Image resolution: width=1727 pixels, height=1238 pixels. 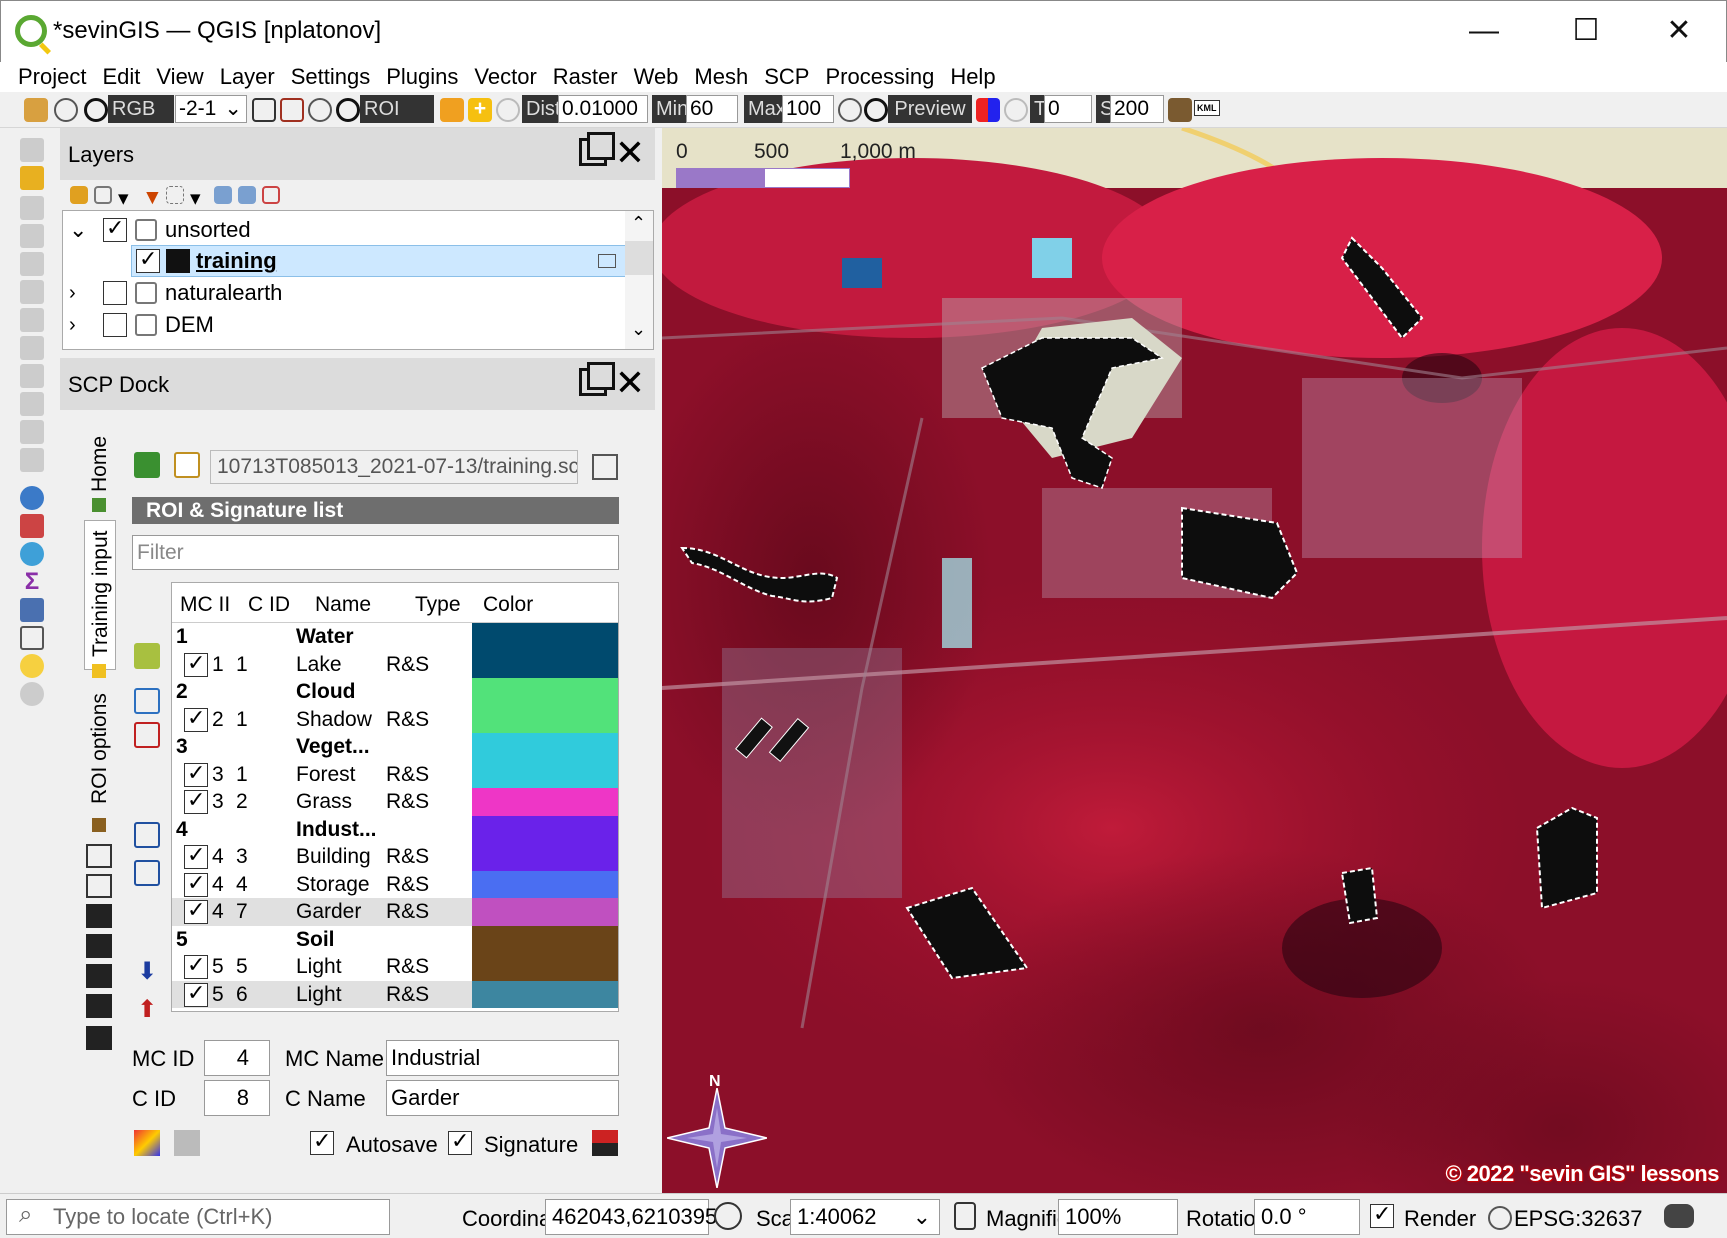 I want to click on s-spinbox: 200, so click(x=1137, y=109).